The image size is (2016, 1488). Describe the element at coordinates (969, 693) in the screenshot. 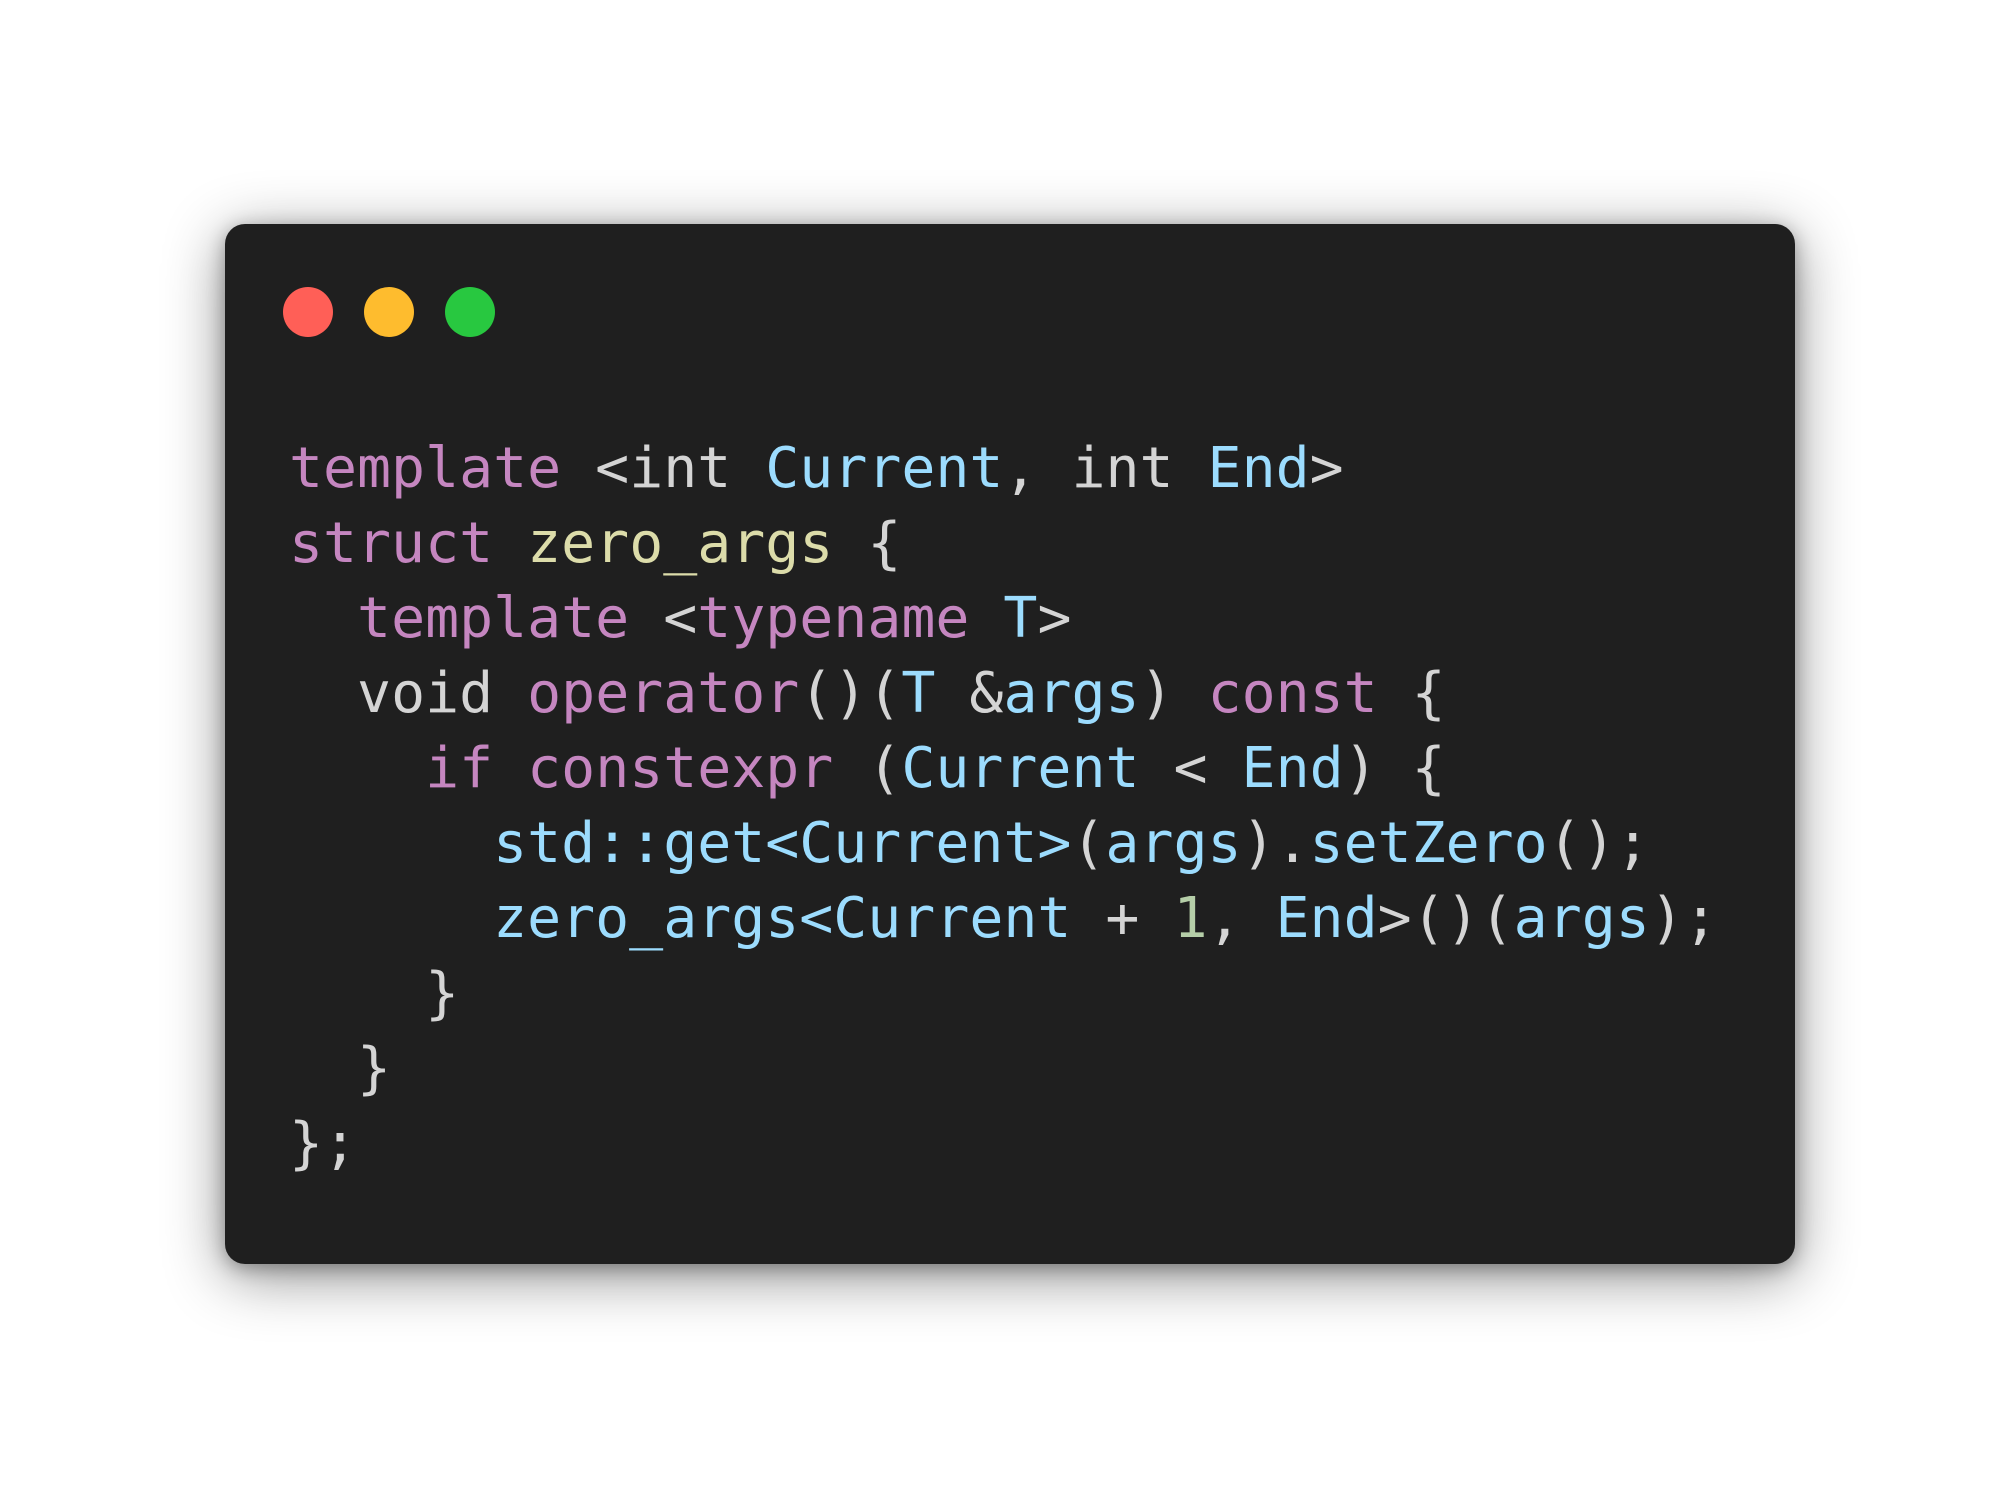

I see `code-token: &` at that location.